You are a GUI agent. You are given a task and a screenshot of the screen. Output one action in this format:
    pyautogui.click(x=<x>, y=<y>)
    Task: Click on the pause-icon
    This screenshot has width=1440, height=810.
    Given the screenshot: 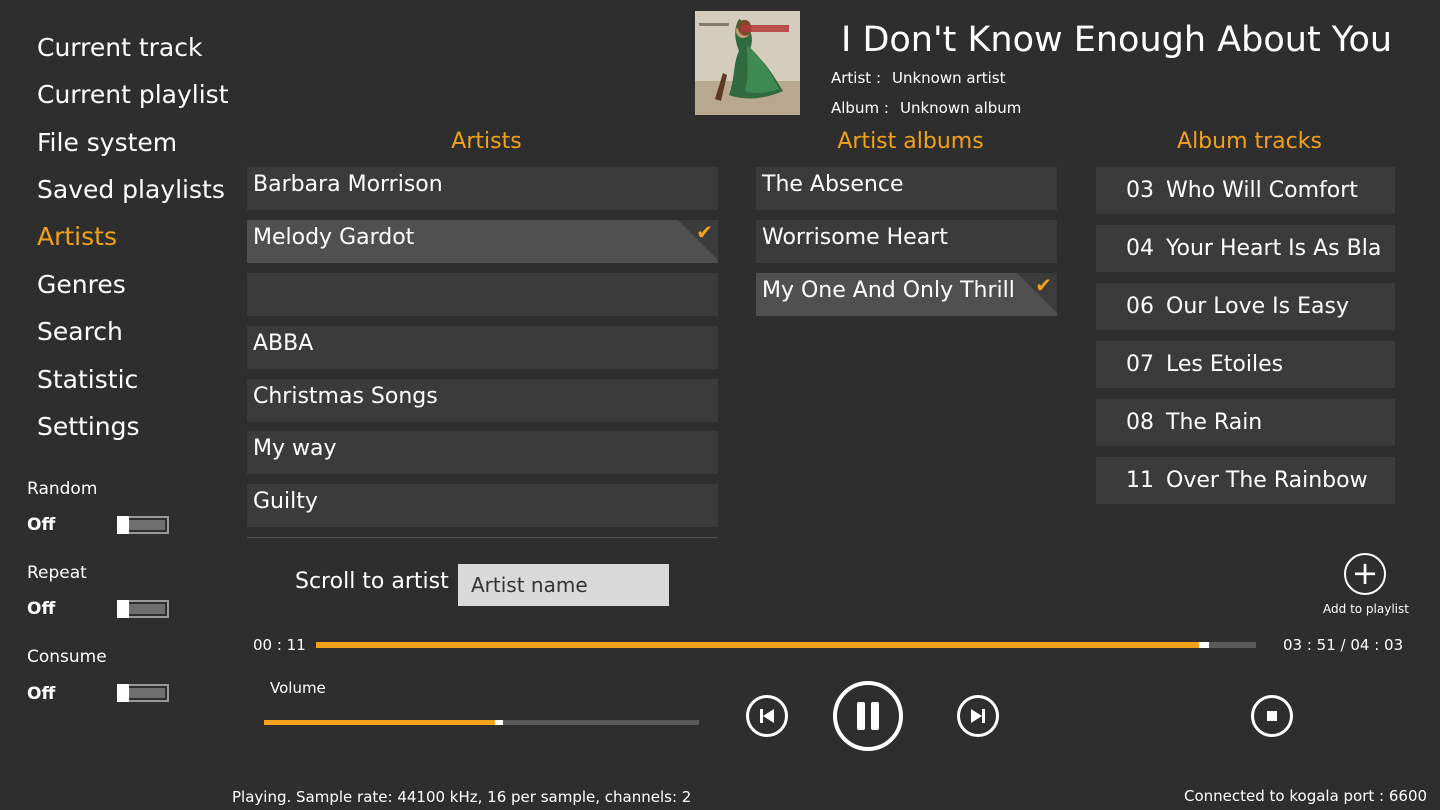 What is the action you would take?
    pyautogui.click(x=868, y=716)
    